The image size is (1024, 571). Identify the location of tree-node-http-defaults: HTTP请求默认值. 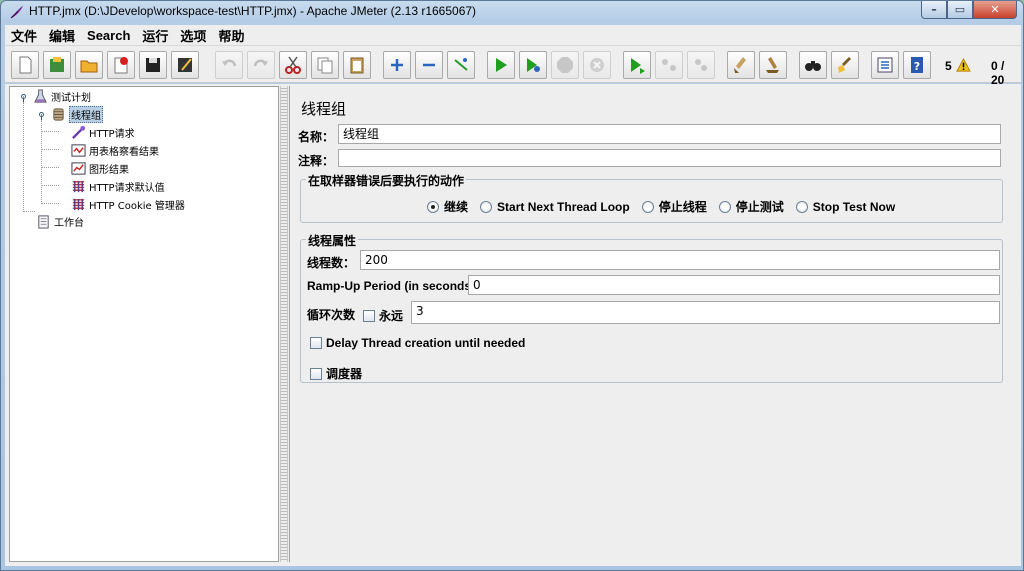
(117, 186).